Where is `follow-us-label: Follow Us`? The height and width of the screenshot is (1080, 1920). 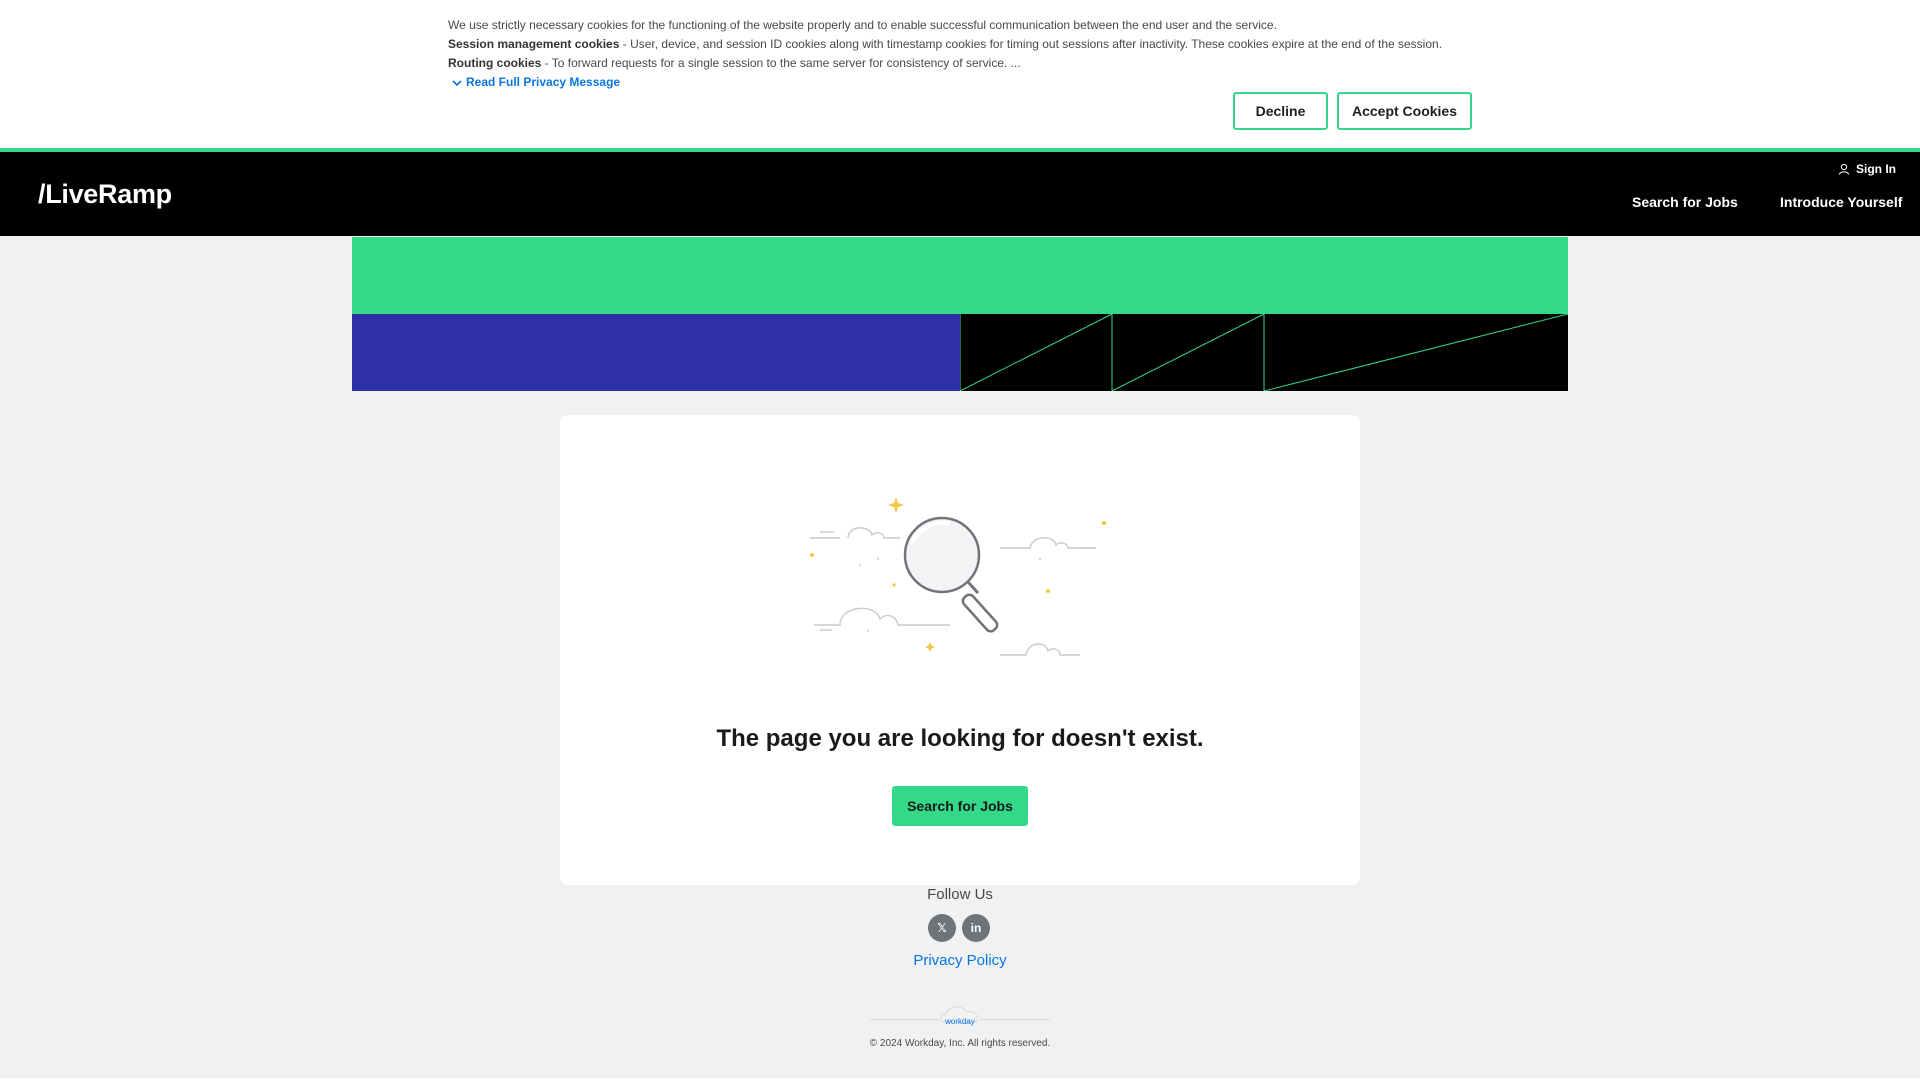 follow-us-label: Follow Us is located at coordinates (960, 894).